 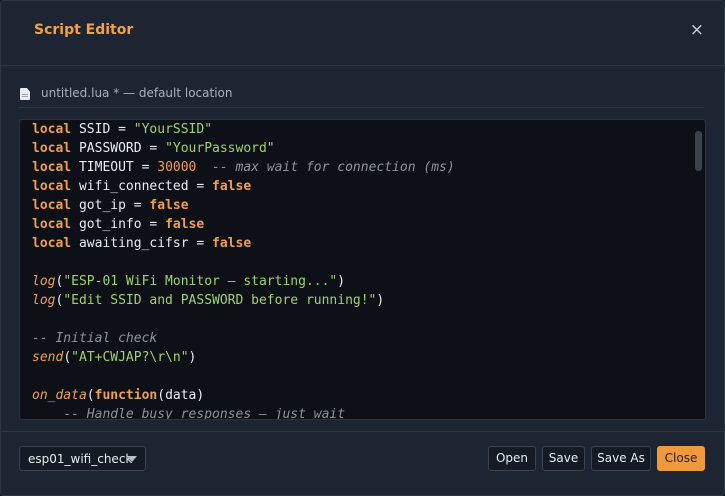 What do you see at coordinates (361, 96) in the screenshot?
I see `file-info-bar: untitled.lua * — default location` at bounding box center [361, 96].